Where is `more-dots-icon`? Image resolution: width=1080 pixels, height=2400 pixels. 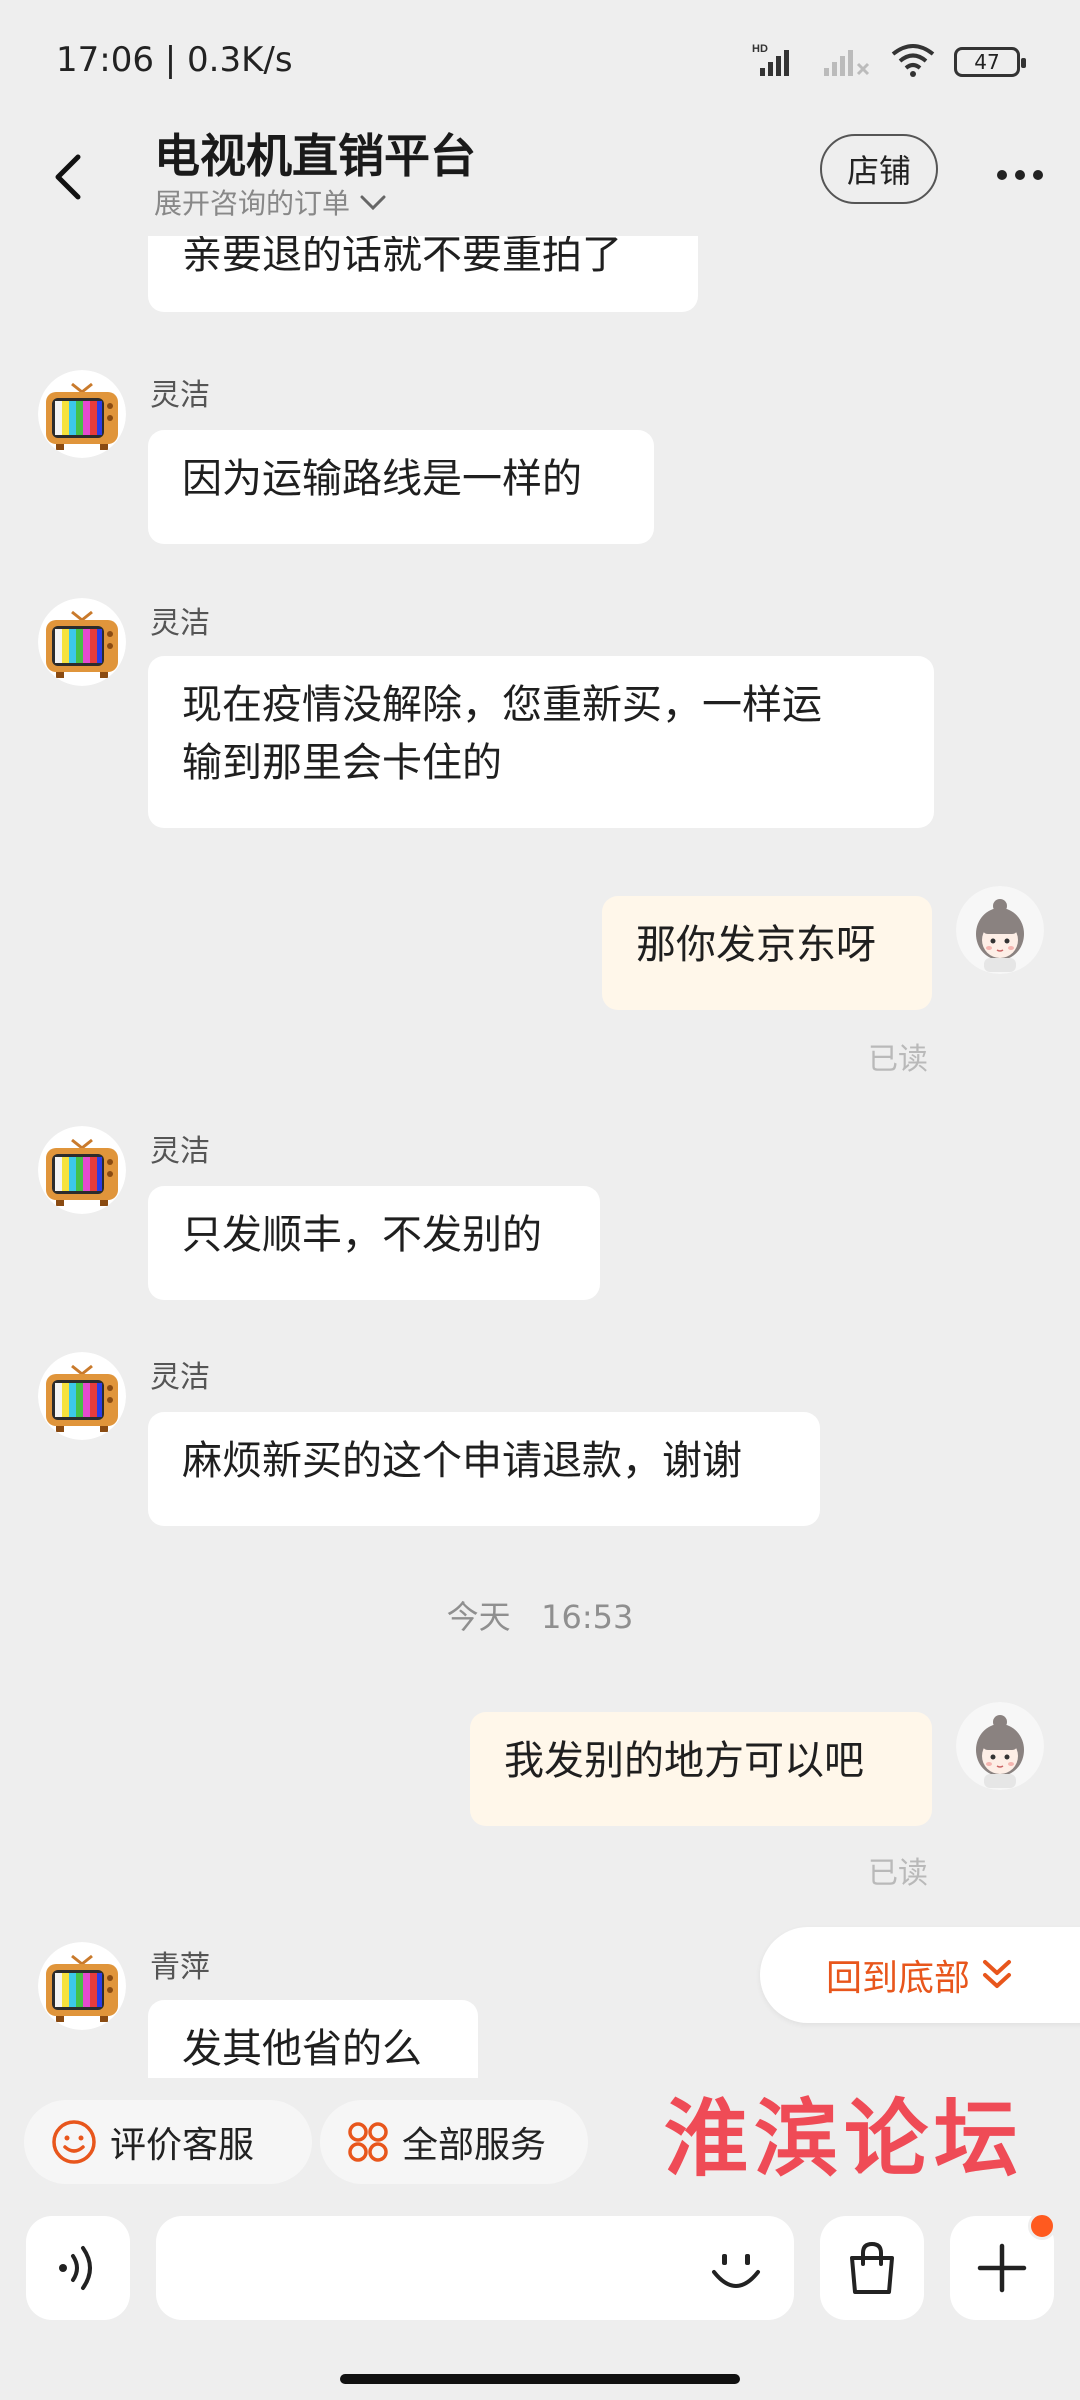
more-dots-icon is located at coordinates (1020, 175).